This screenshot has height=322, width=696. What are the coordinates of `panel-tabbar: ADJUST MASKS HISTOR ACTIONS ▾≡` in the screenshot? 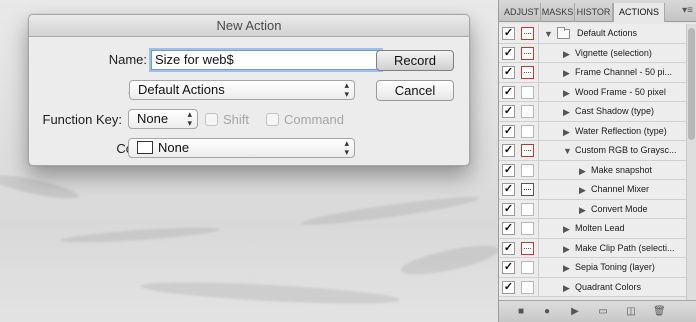 It's located at (597, 11).